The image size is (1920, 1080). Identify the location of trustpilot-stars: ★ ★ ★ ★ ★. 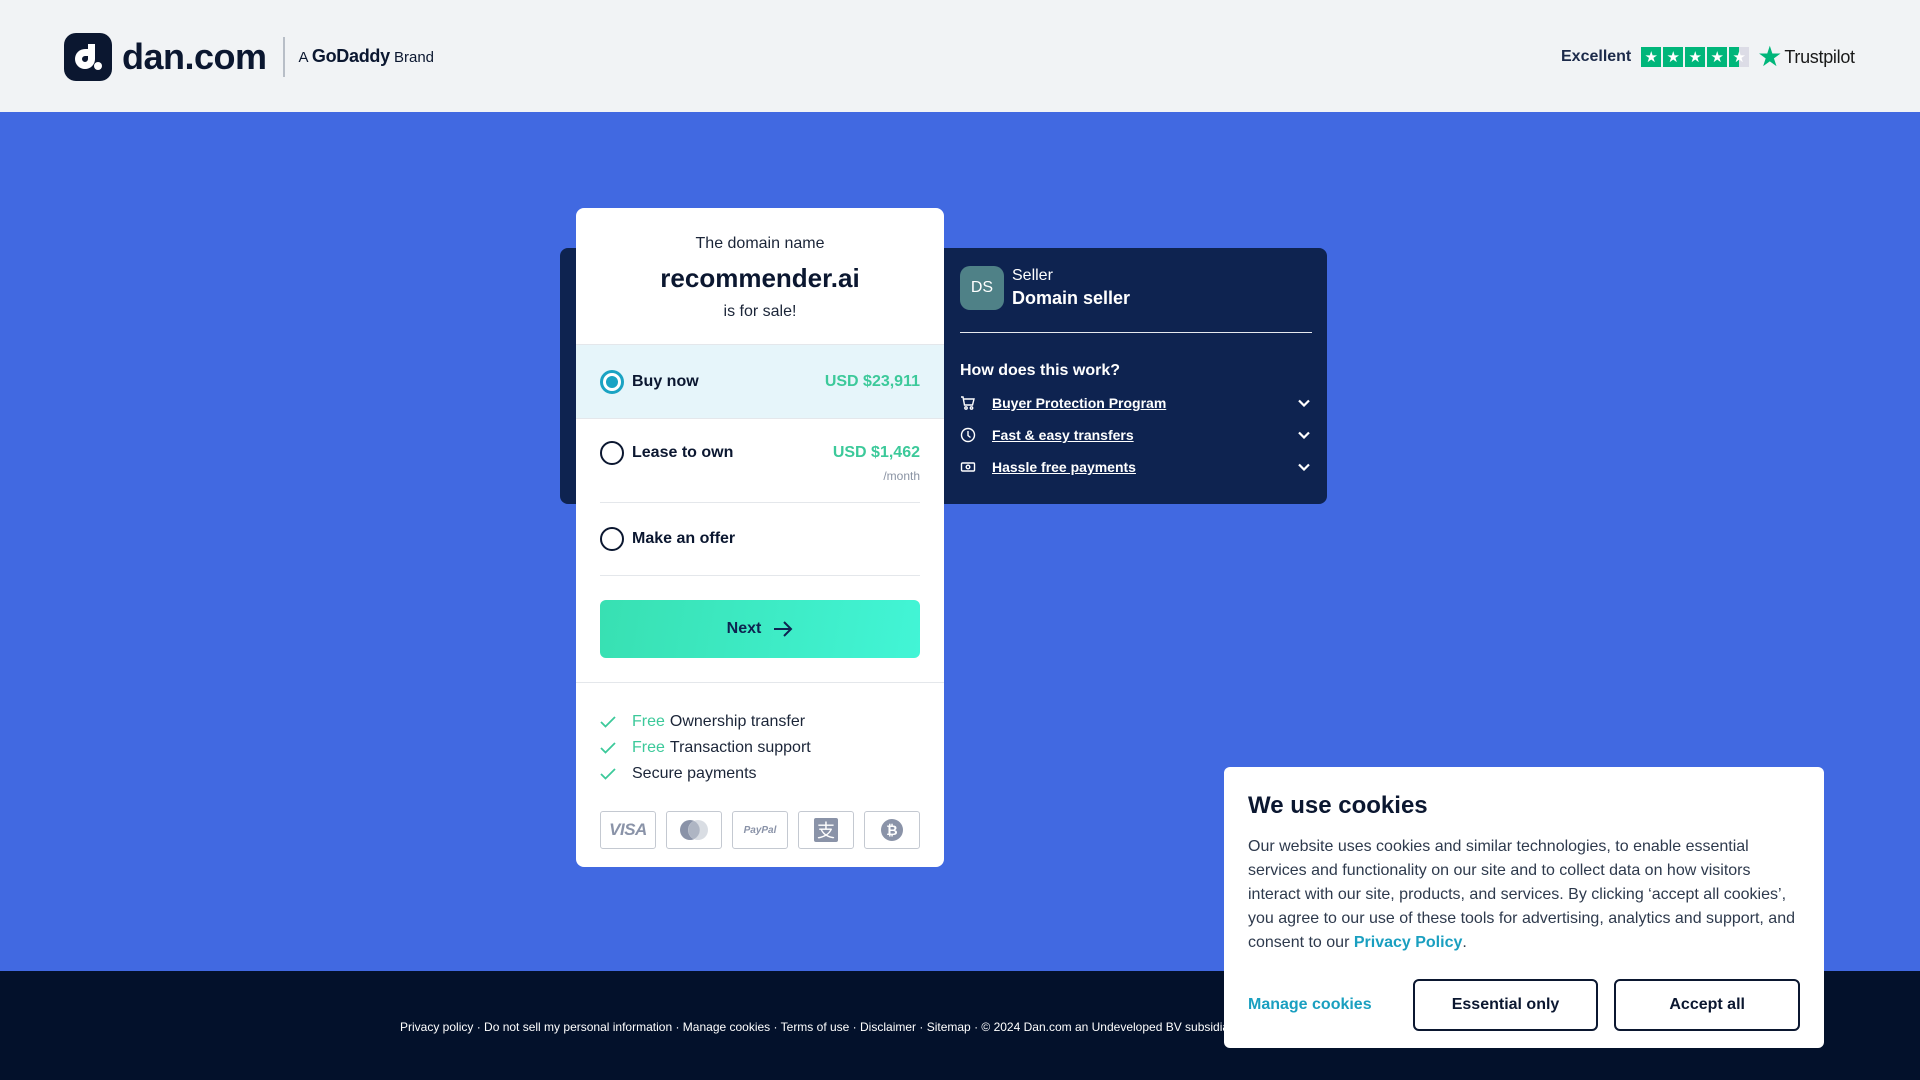
(1695, 57).